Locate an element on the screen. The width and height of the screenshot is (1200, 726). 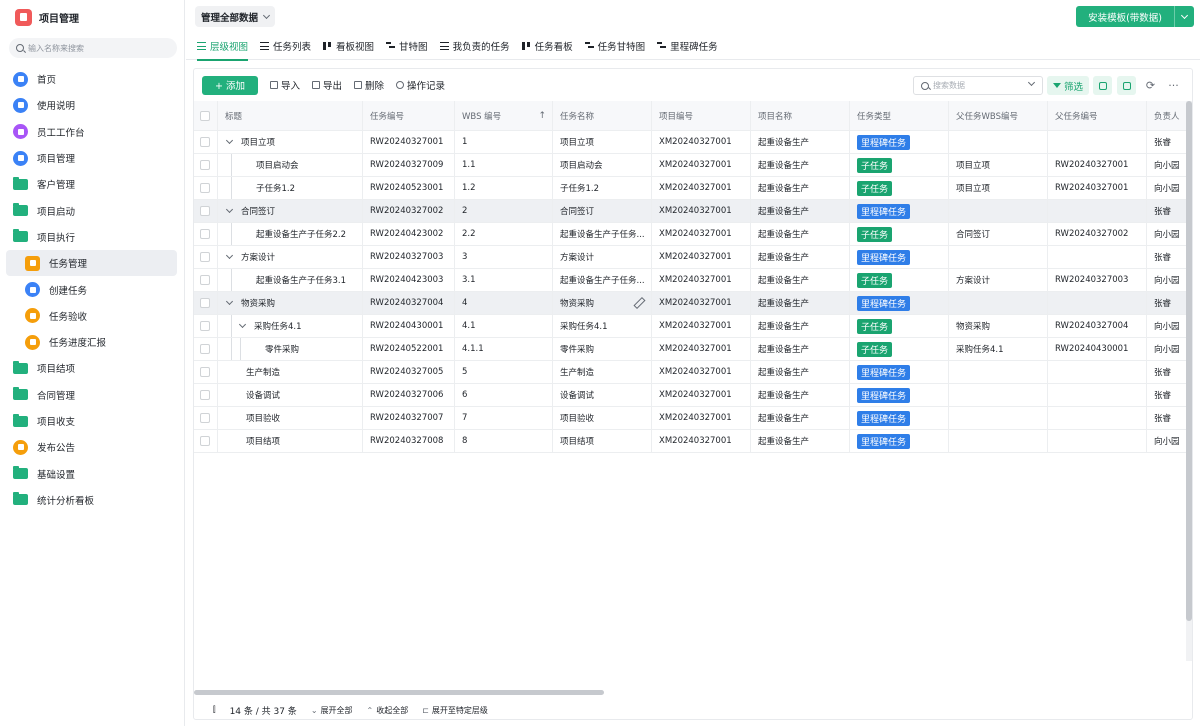
operation-log-button: 操作记录 is located at coordinates (420, 85).